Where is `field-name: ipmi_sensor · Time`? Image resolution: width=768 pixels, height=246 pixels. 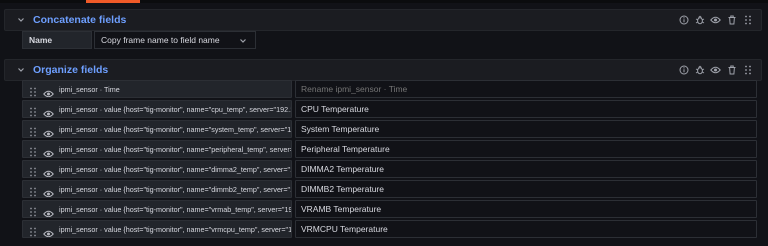 field-name: ipmi_sensor · Time is located at coordinates (89, 89).